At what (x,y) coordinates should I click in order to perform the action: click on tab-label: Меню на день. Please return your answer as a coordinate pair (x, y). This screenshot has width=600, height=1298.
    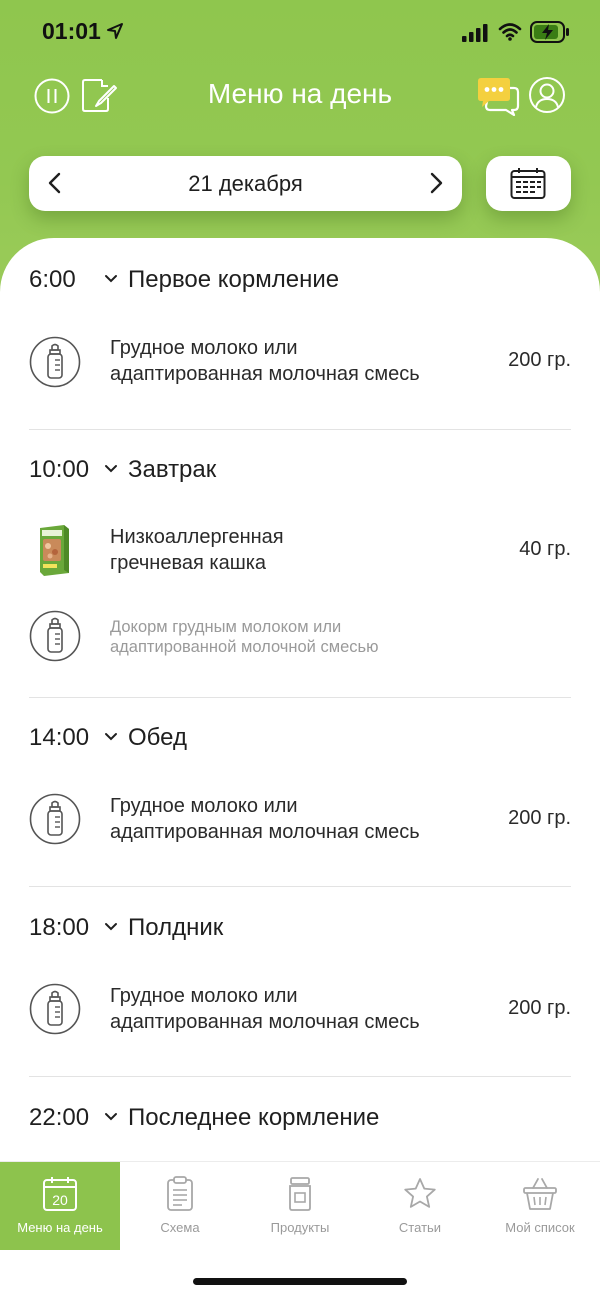
    Looking at the image, I should click on (60, 1227).